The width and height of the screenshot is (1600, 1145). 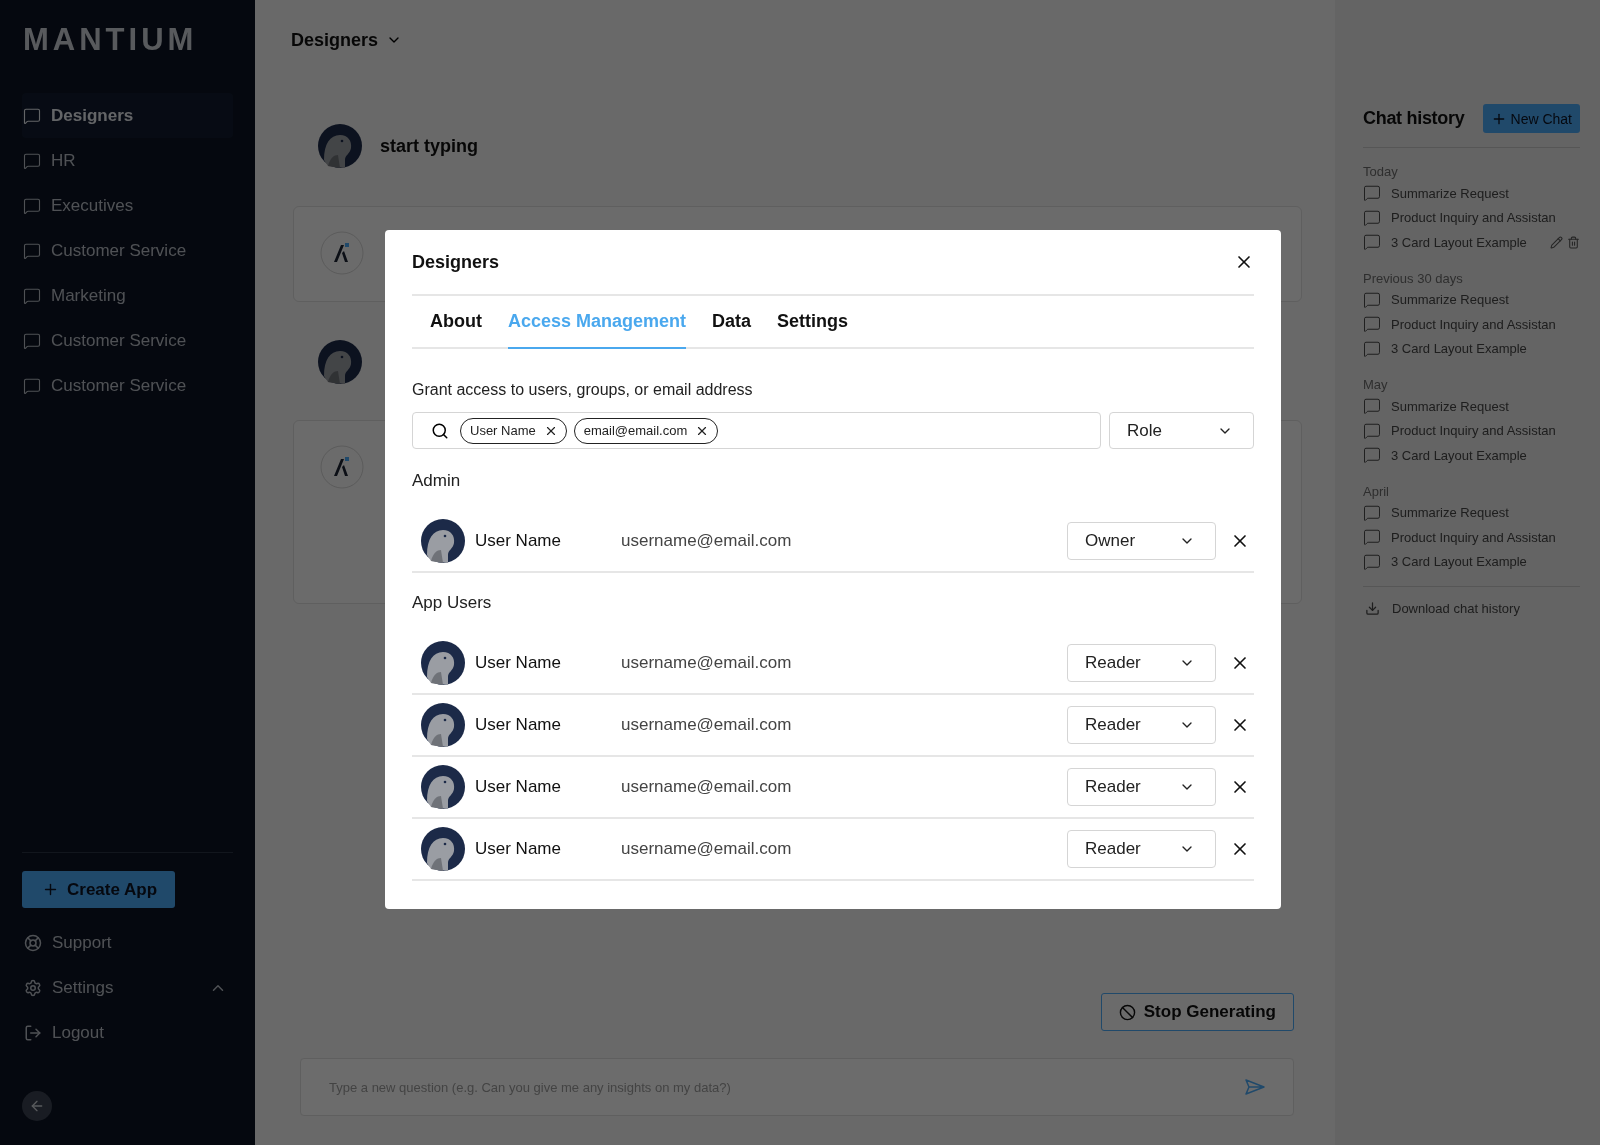 I want to click on tab: About, so click(x=456, y=322).